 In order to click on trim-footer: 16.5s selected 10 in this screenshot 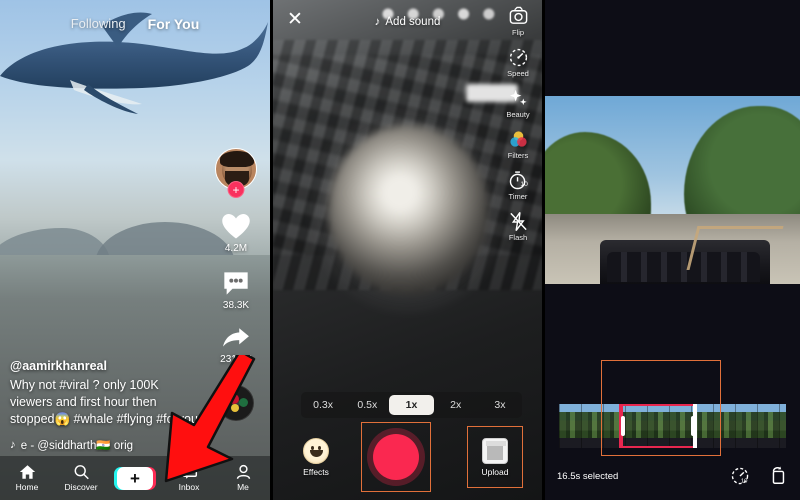, I will do `click(672, 476)`.